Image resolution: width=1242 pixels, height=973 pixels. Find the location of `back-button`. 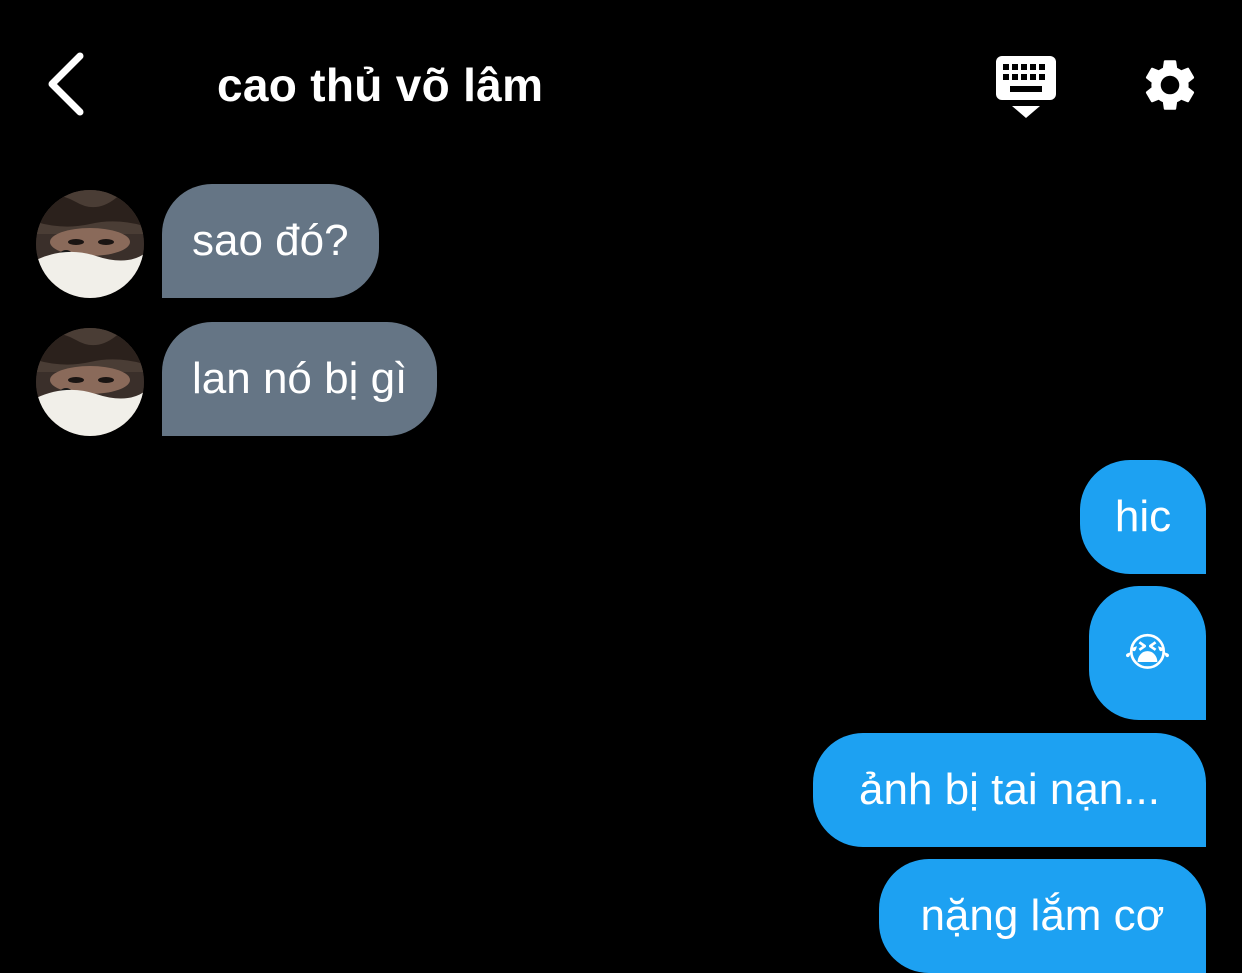

back-button is located at coordinates (68, 84).